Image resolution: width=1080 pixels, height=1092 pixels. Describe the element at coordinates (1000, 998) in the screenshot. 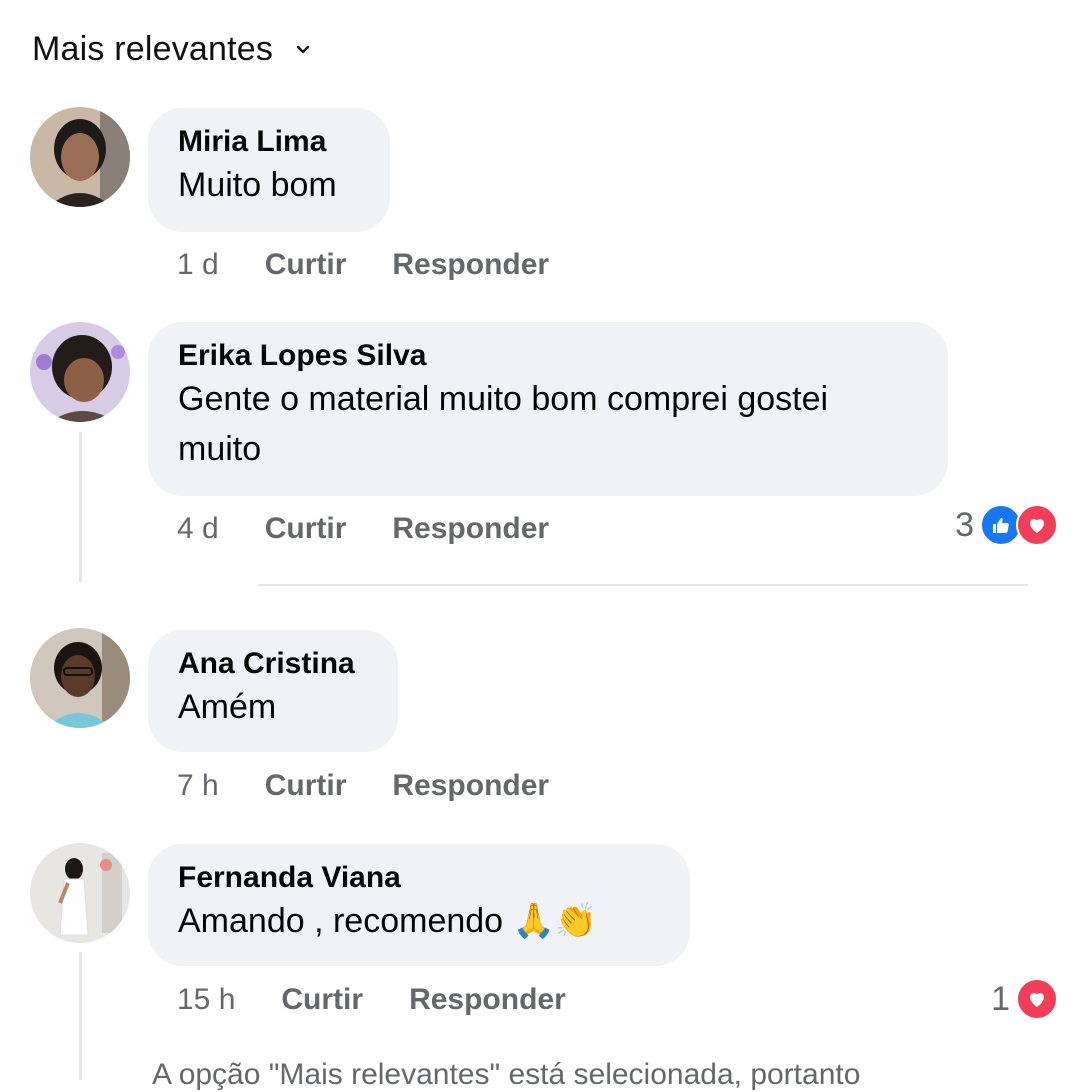

I see `reaction-count: 1` at that location.